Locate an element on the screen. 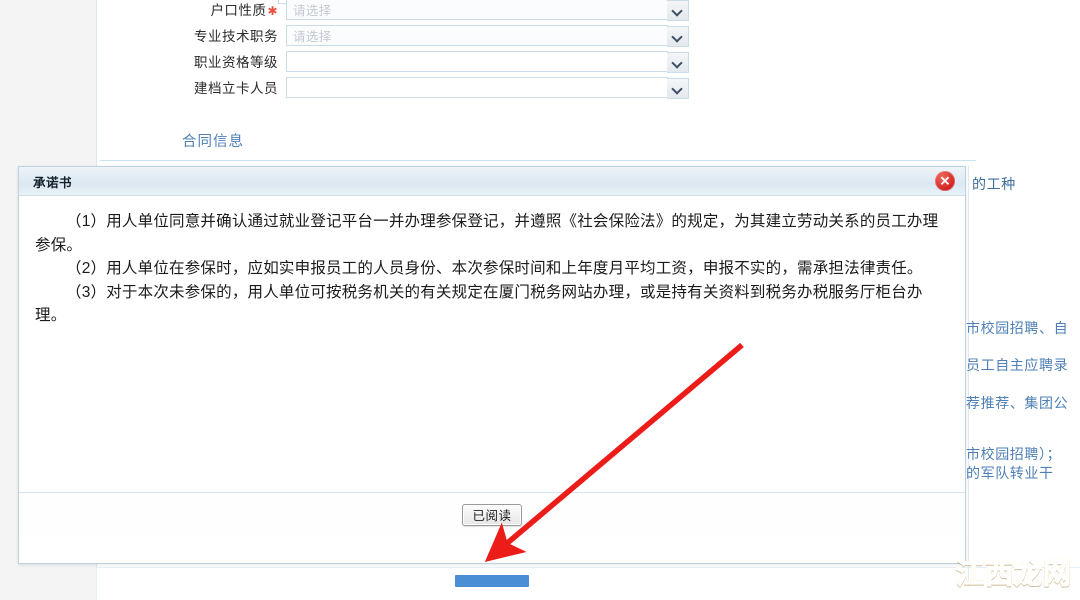 The height and width of the screenshot is (600, 1080). select-technical-position: 请选择 is located at coordinates (487, 35).